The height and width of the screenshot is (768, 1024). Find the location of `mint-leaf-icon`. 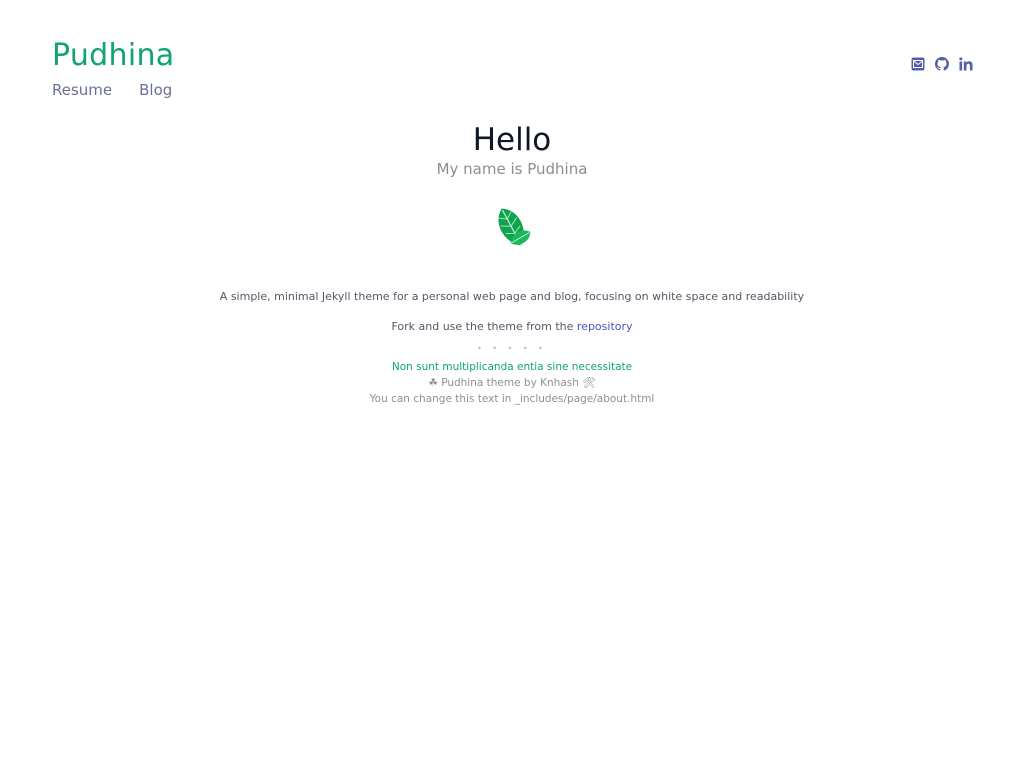

mint-leaf-icon is located at coordinates (512, 228).